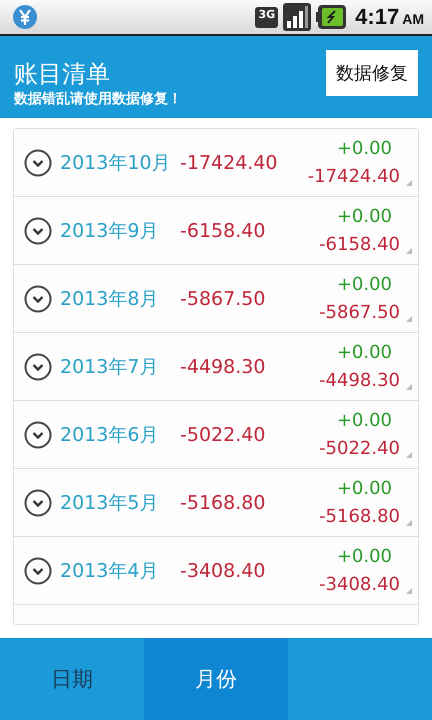 This screenshot has height=720, width=432. I want to click on expense-amount: -5168.80, so click(359, 516).